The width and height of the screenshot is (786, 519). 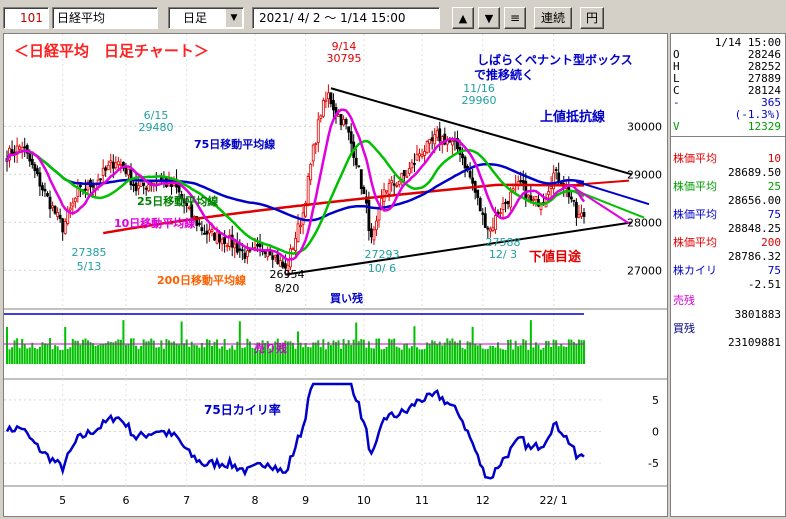 What do you see at coordinates (346, 18) in the screenshot?
I see `date-range-field: 2021/ 4/ 2 ～ 1/14 15:00` at bounding box center [346, 18].